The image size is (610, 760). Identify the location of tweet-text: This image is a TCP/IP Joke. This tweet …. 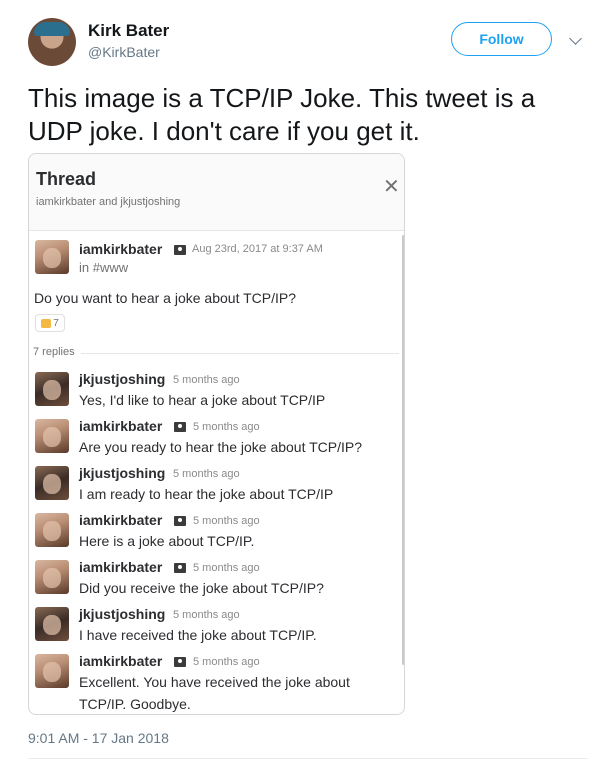
(282, 114).